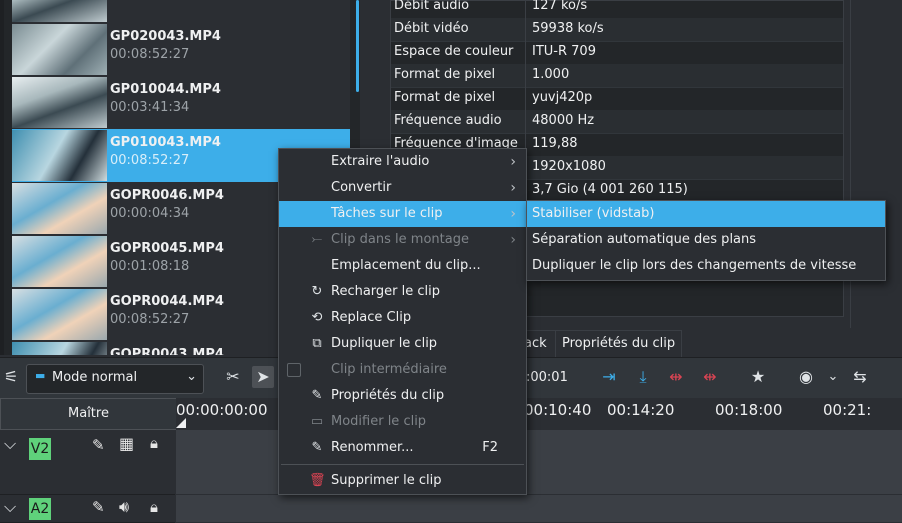 Image resolution: width=902 pixels, height=523 pixels. Describe the element at coordinates (402, 292) in the screenshot. I see `menu-item-reload-clip: ↻ Recharger le clip` at that location.